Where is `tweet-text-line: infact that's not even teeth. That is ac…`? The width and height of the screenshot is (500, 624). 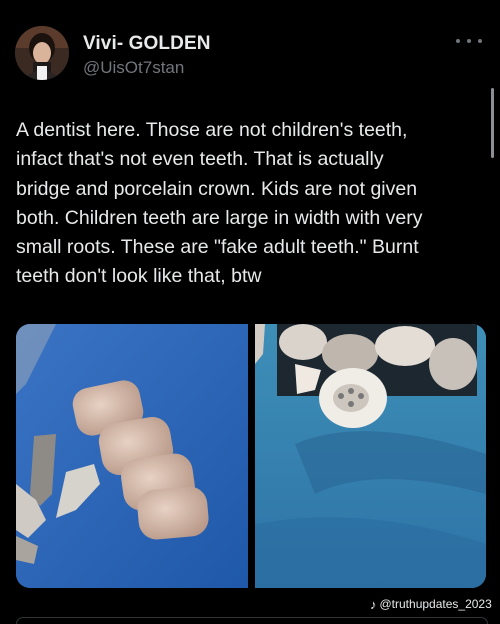
tweet-text-line: infact that's not even teeth. That is ac… is located at coordinates (200, 159).